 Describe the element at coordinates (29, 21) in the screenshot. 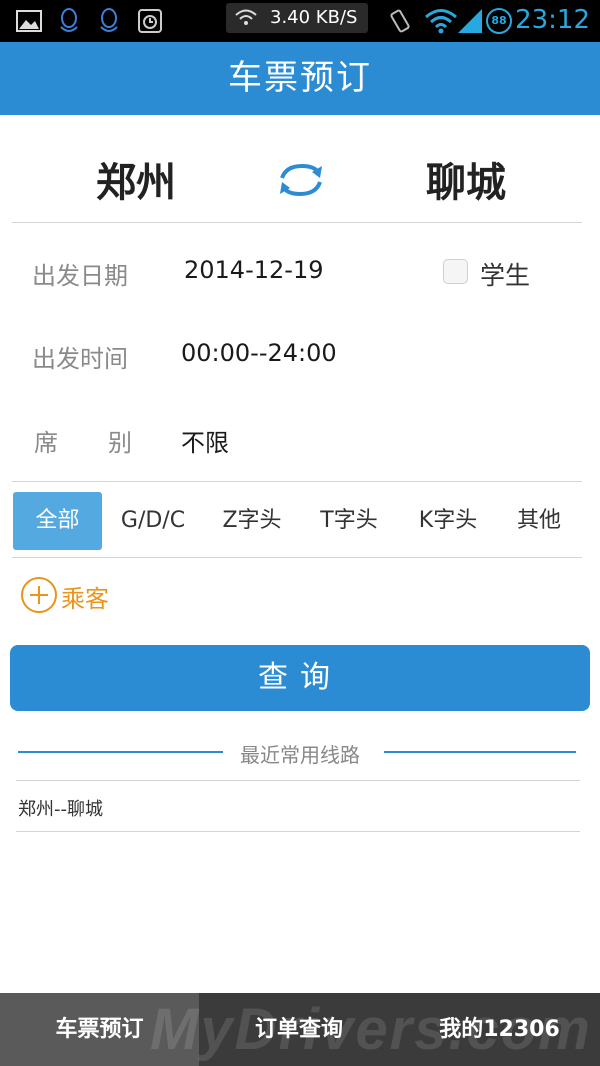

I see `gallery-icon` at that location.